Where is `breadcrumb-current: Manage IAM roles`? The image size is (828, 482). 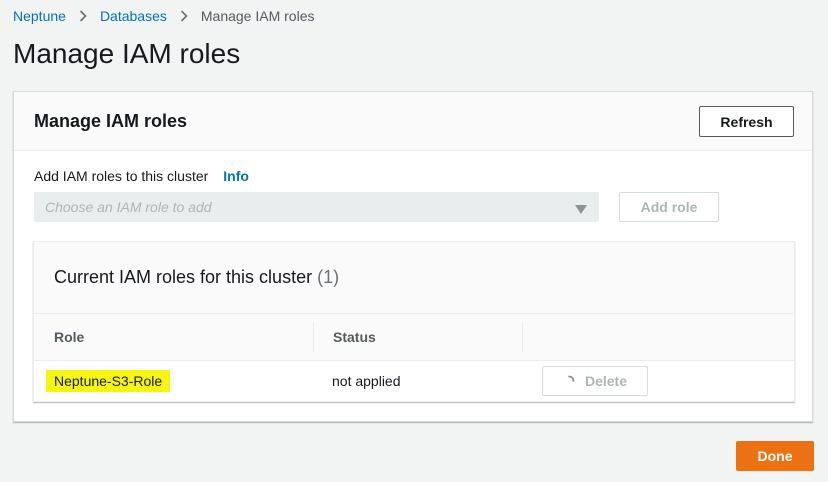
breadcrumb-current: Manage IAM roles is located at coordinates (257, 16).